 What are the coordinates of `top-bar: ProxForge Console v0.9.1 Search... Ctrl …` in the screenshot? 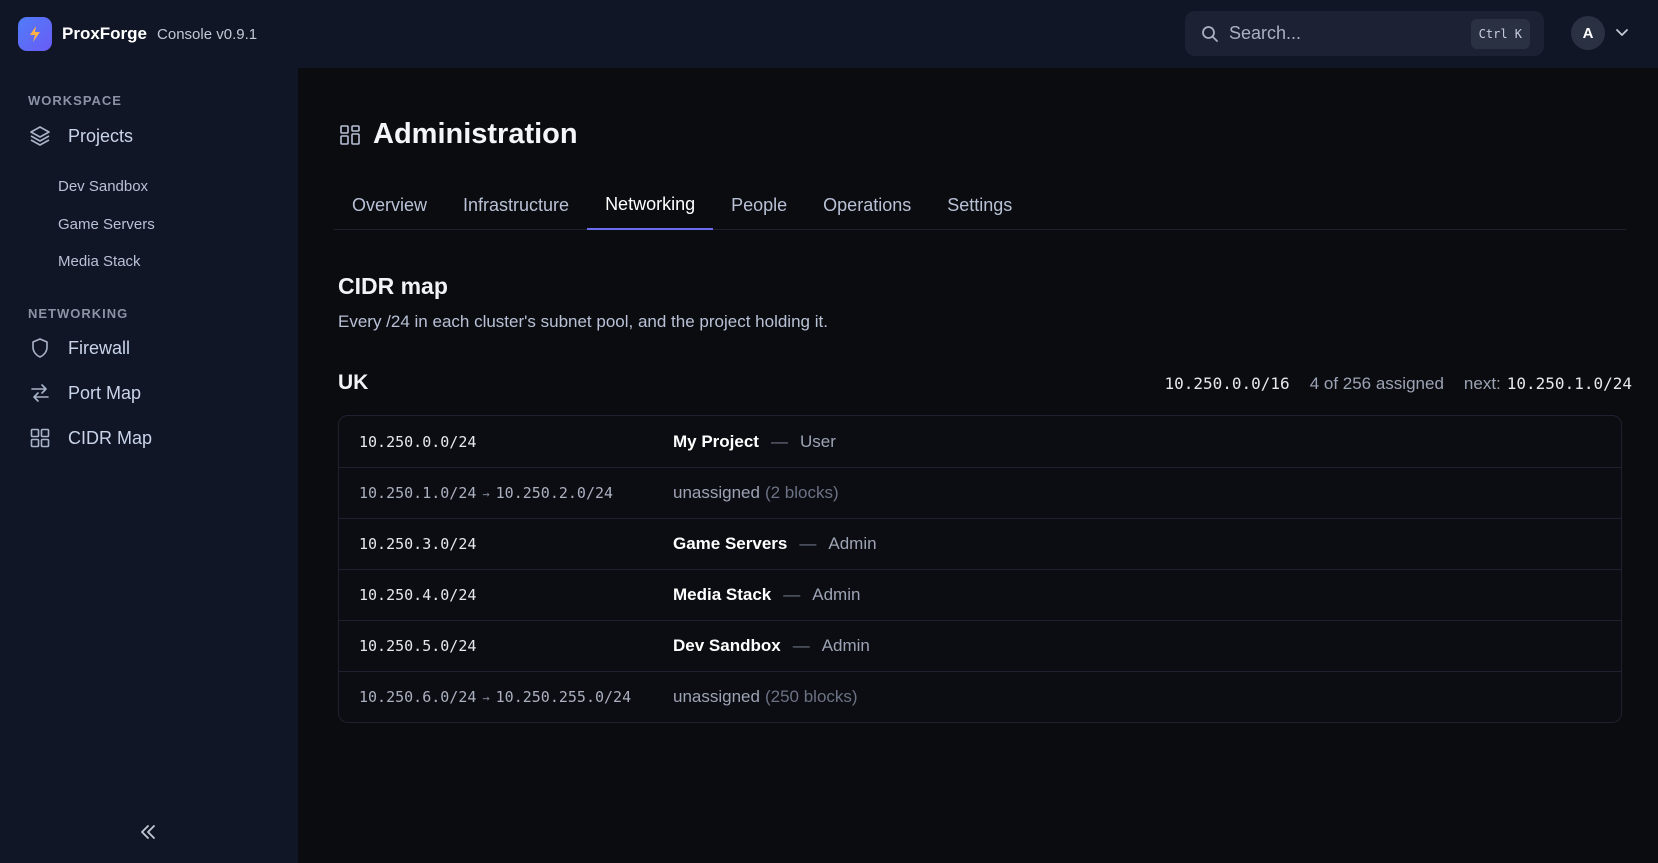 It's located at (829, 34).